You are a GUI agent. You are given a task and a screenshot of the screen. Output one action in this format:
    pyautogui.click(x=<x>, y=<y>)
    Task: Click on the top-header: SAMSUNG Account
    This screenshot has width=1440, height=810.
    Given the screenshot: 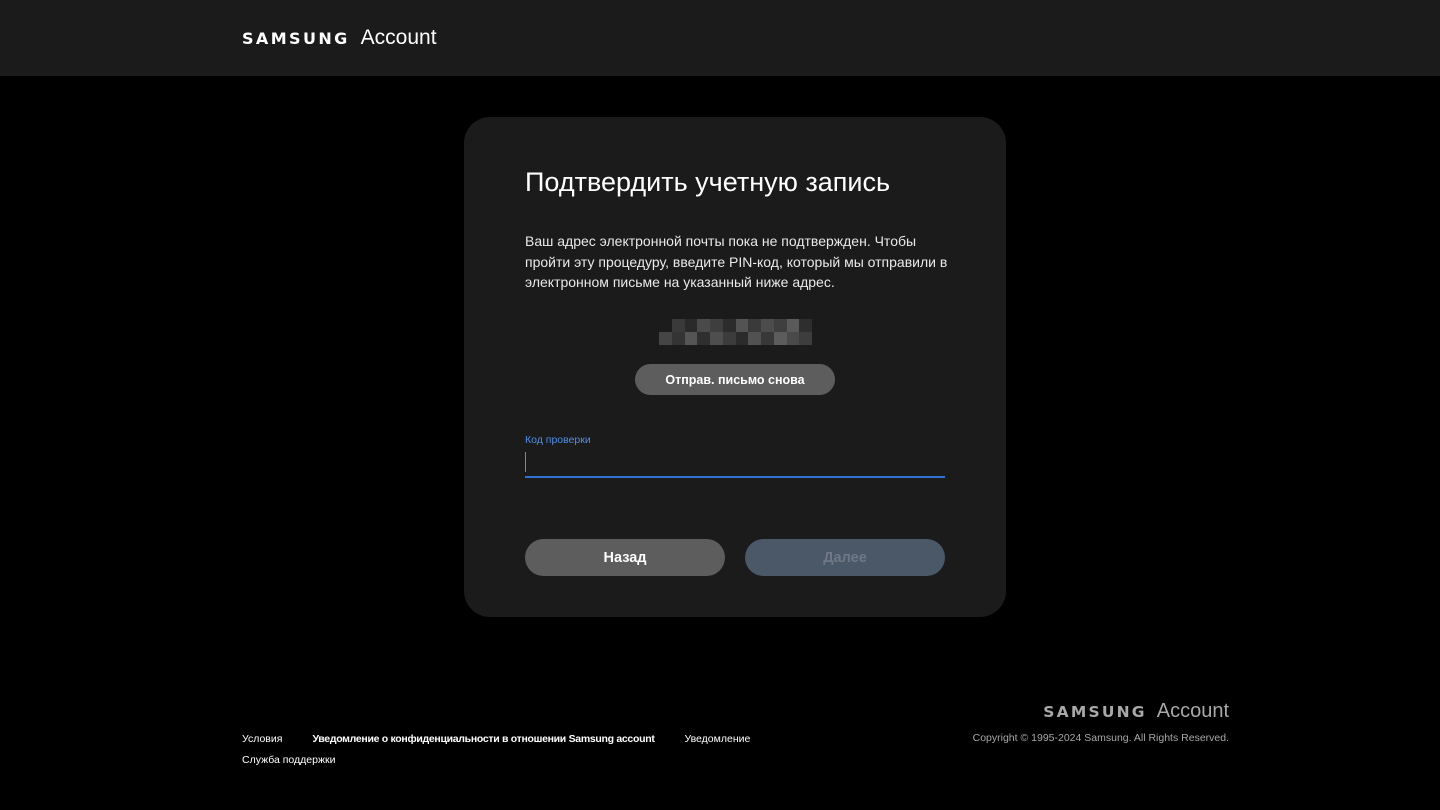 What is the action you would take?
    pyautogui.click(x=720, y=38)
    